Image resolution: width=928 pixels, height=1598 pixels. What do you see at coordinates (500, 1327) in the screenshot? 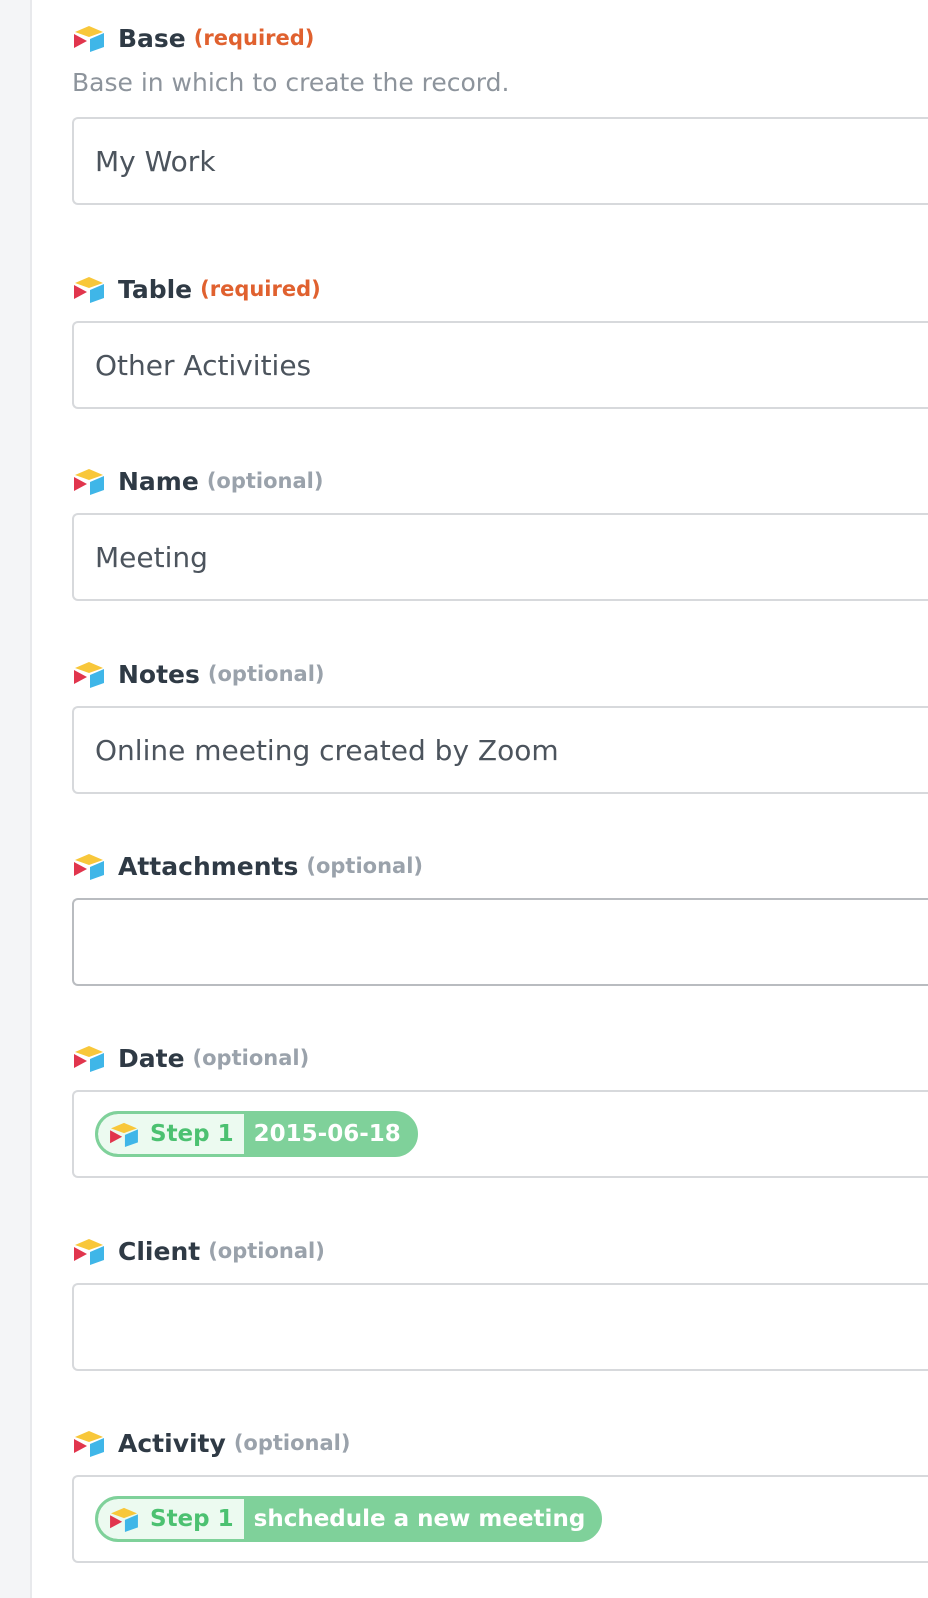
I see `client-input` at bounding box center [500, 1327].